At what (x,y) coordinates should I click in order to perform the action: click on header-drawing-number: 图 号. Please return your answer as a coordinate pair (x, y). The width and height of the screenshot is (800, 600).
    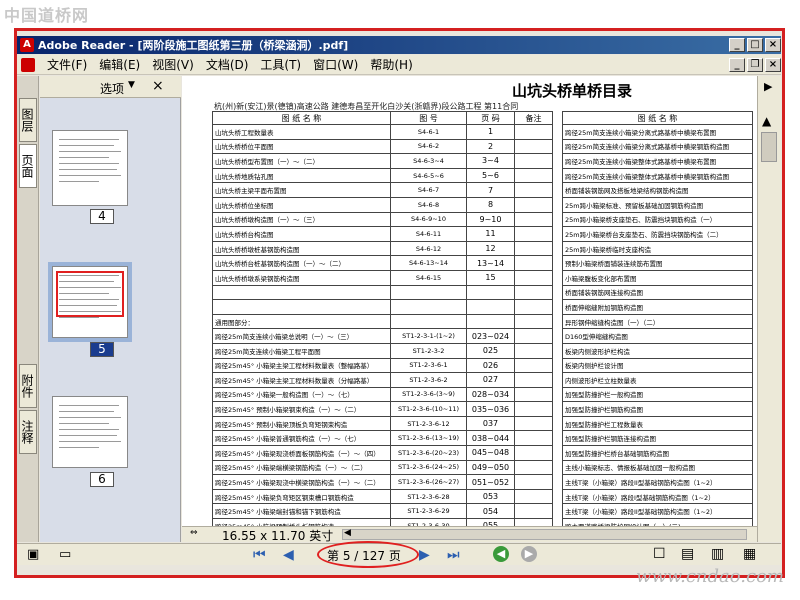
    Looking at the image, I should click on (428, 118).